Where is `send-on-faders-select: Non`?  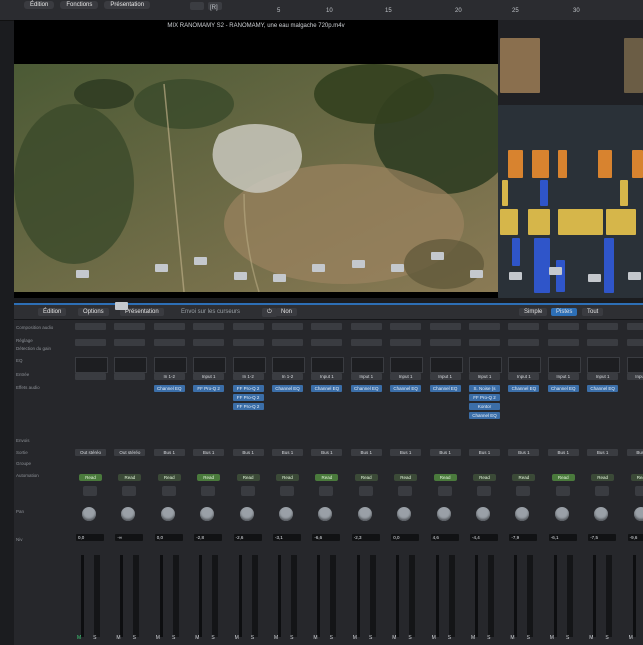 send-on-faders-select: Non is located at coordinates (287, 312).